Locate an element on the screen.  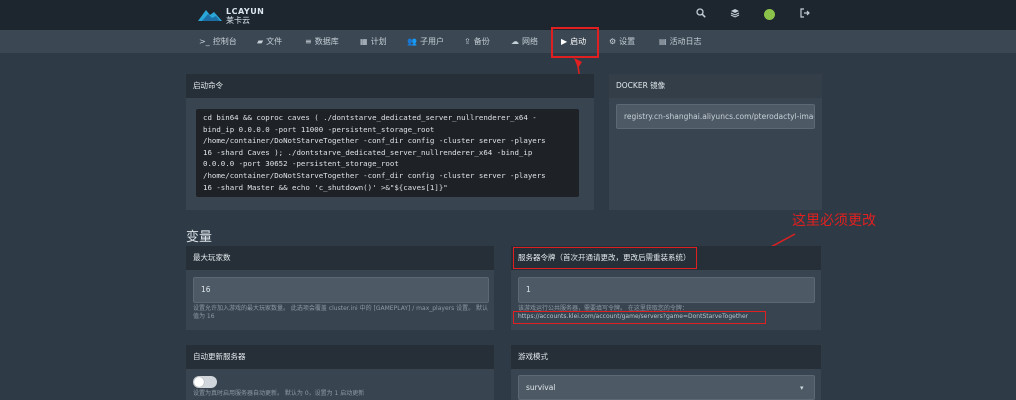
toggle-knob is located at coordinates (199, 382).